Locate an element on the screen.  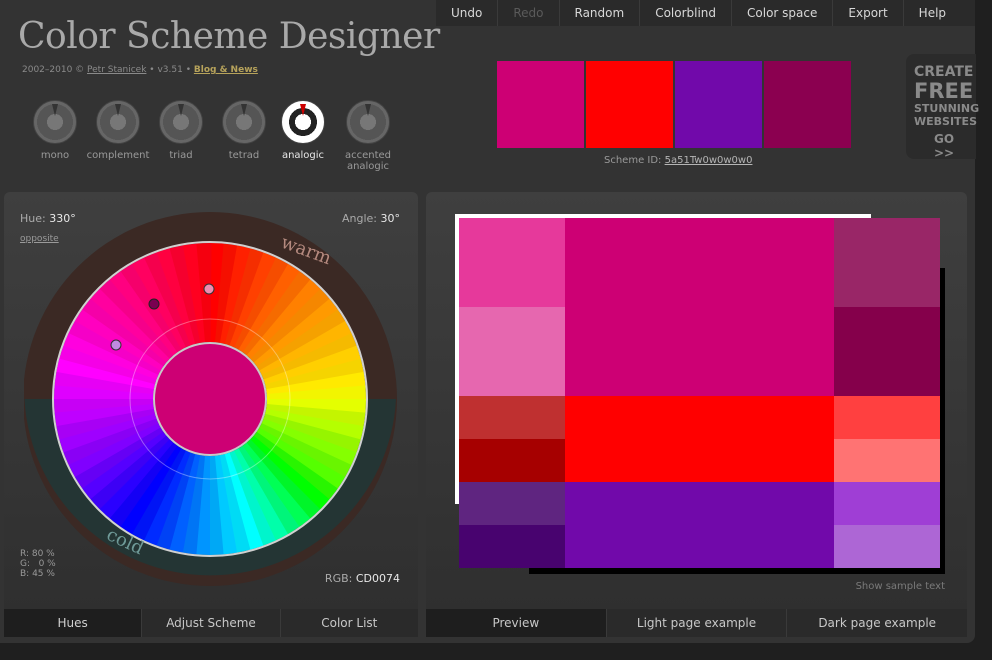
angle-label: Angle: is located at coordinates (359, 218).